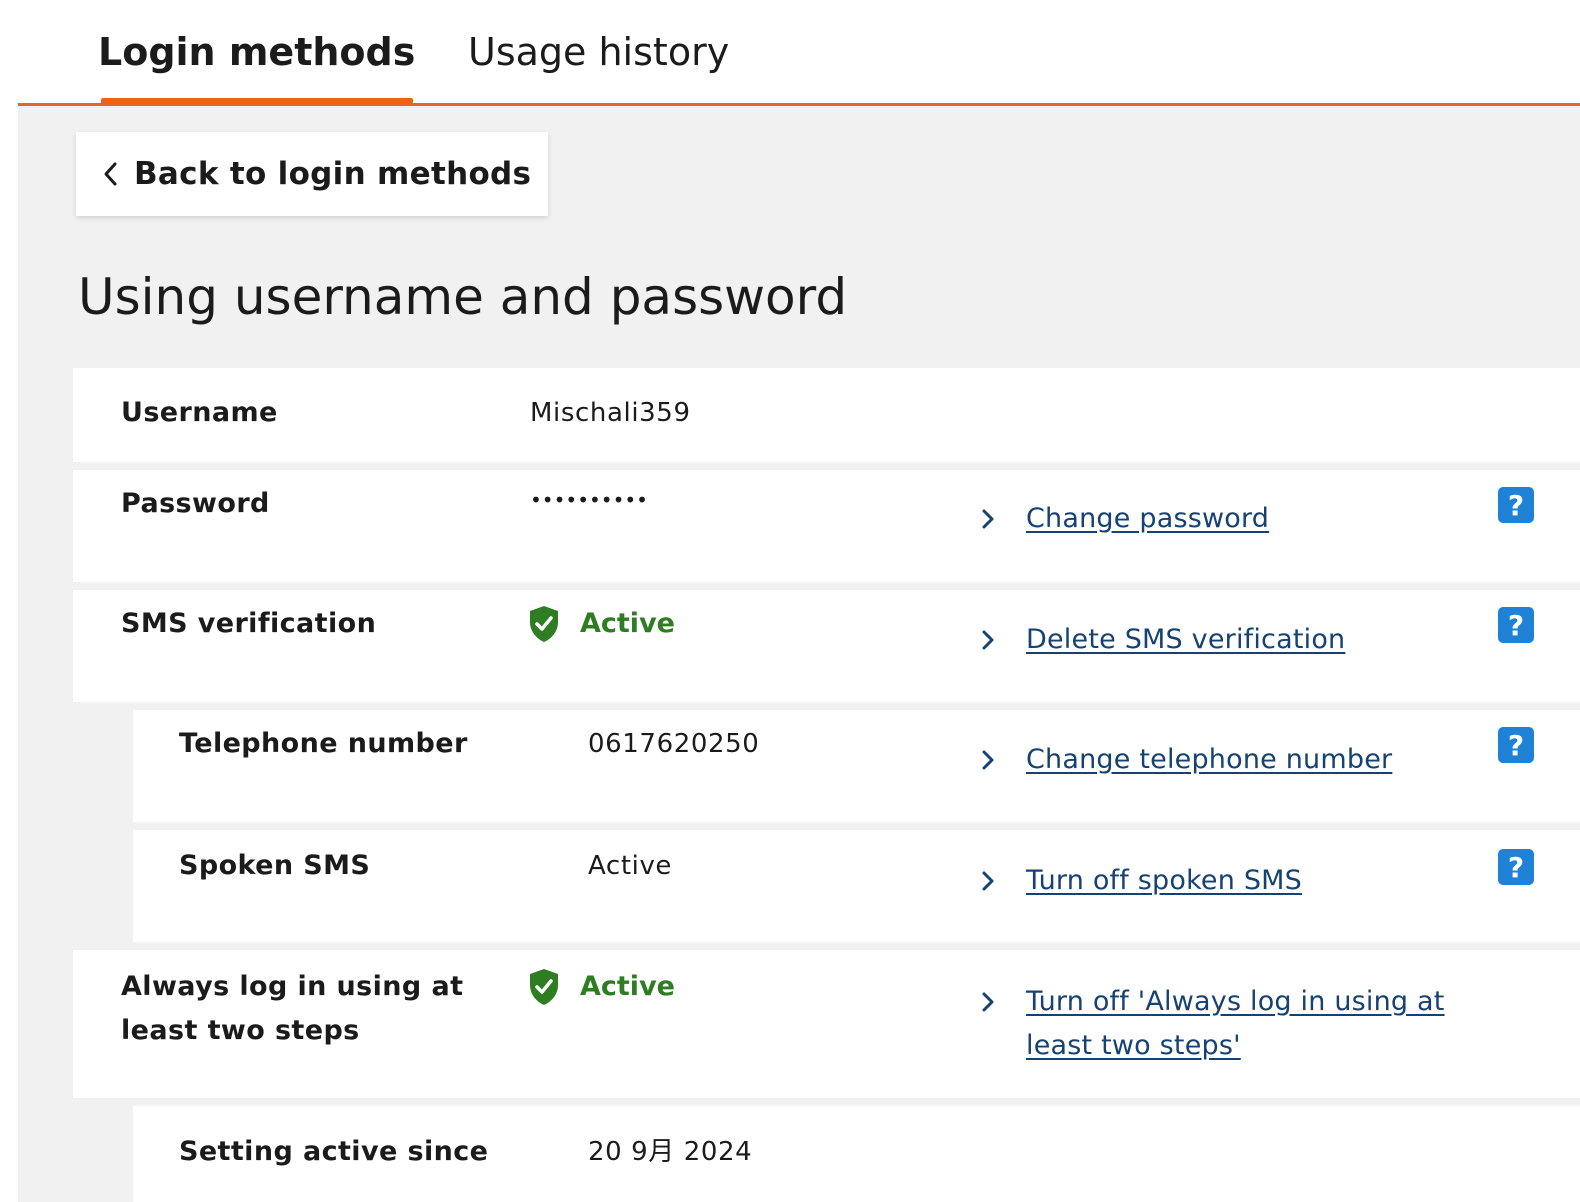 Image resolution: width=1580 pixels, height=1202 pixels. I want to click on sms-verification-label: SMS verification, so click(249, 623).